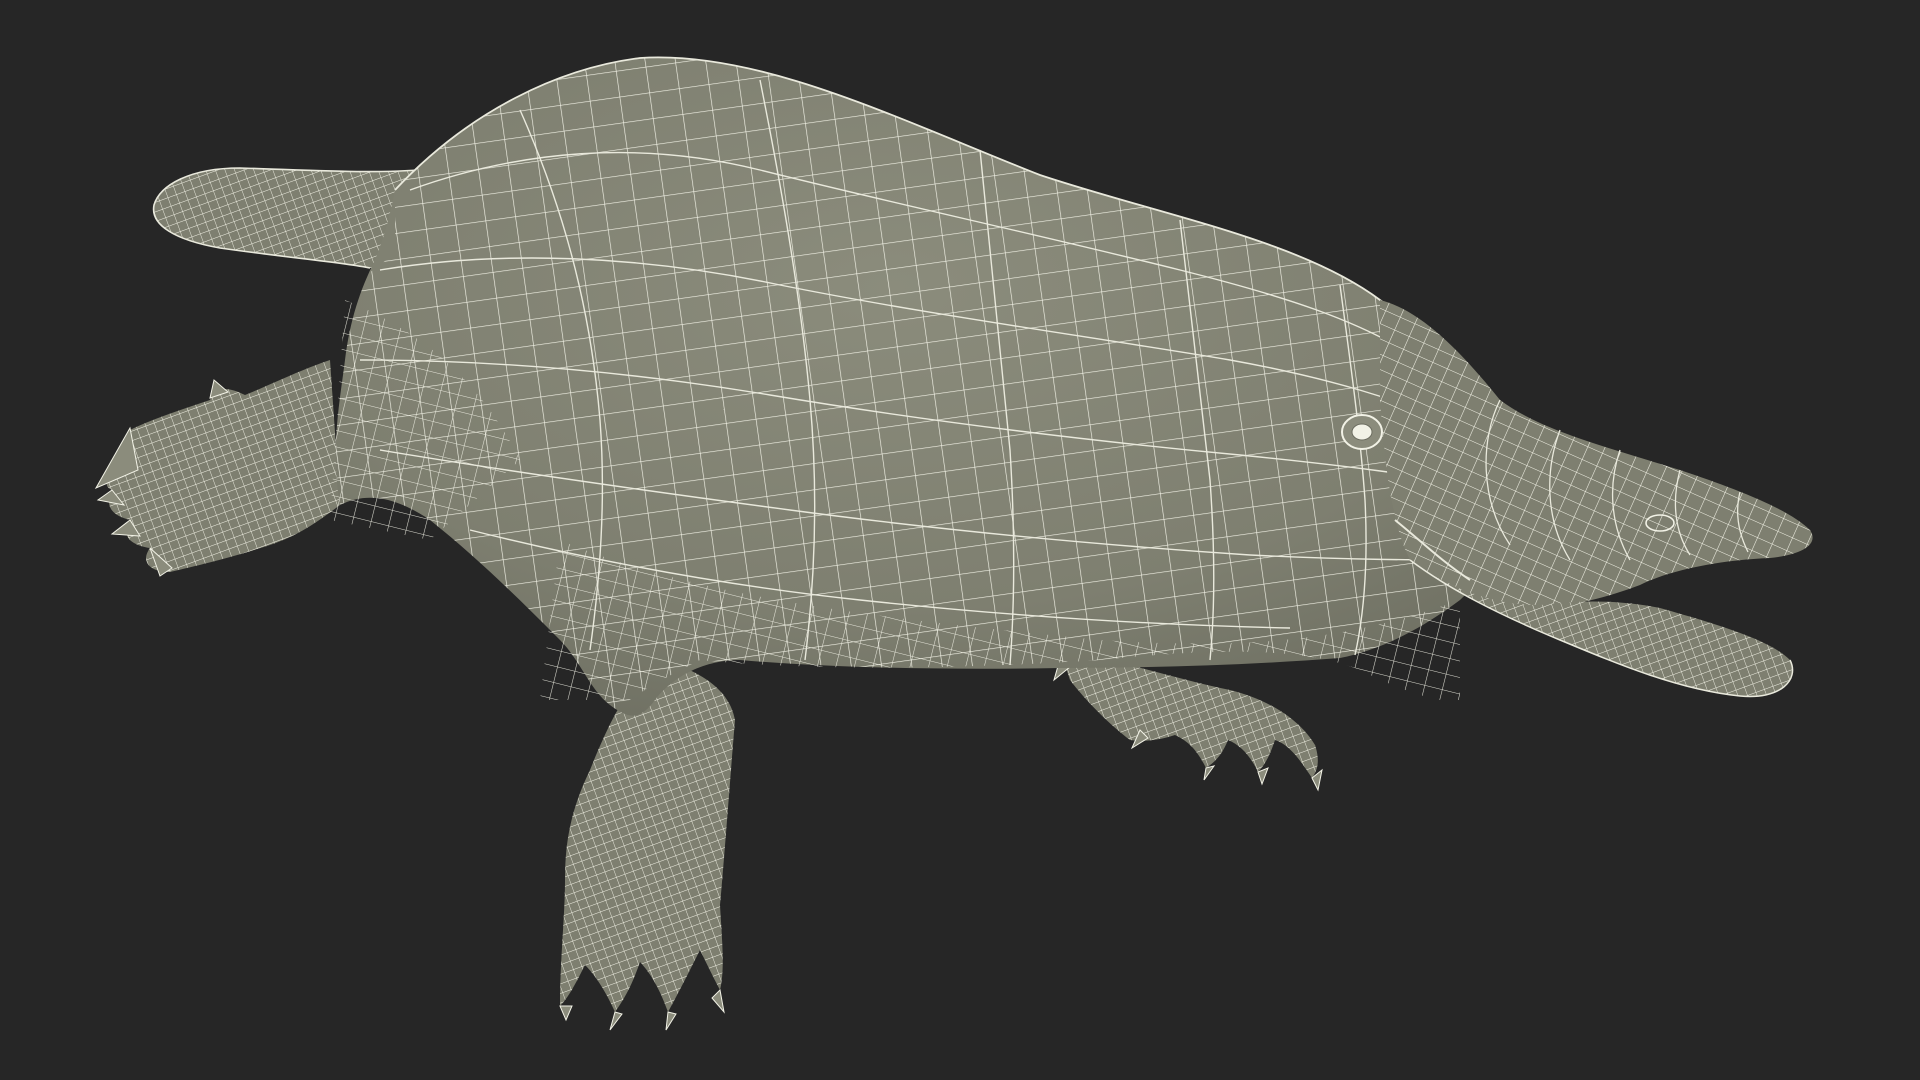 The height and width of the screenshot is (1080, 1920). I want to click on head, so click(1577, 453).